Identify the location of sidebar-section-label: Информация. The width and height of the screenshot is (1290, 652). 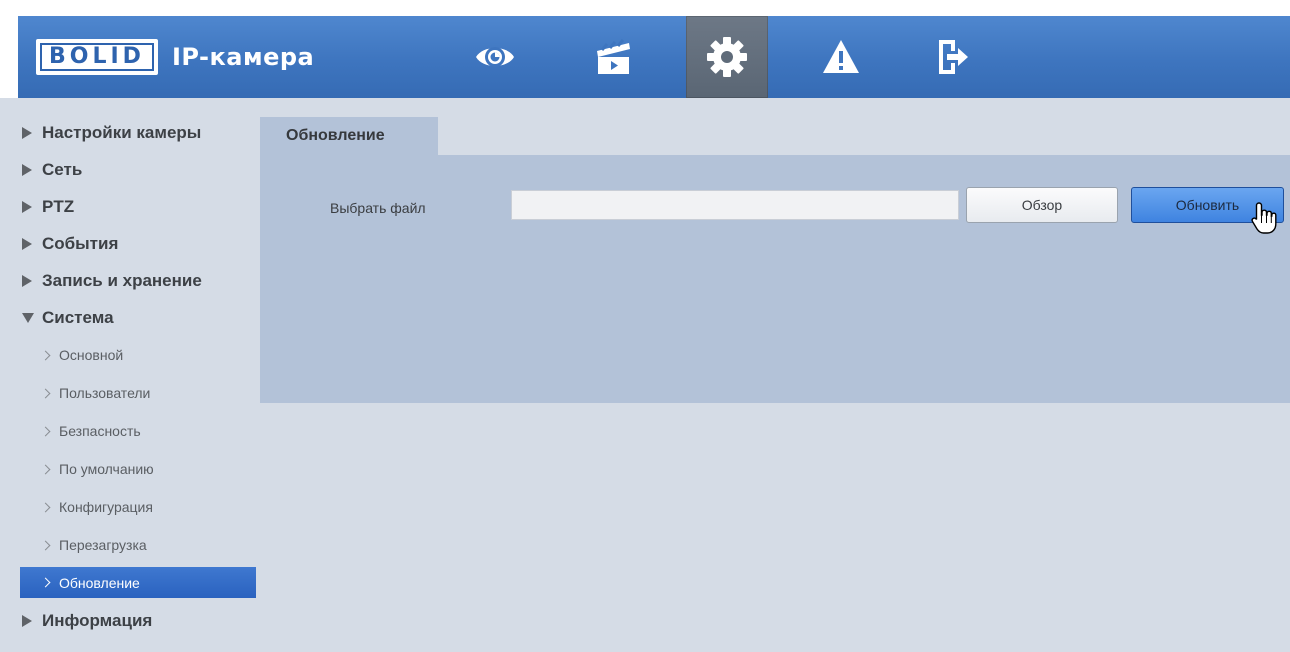
(97, 620).